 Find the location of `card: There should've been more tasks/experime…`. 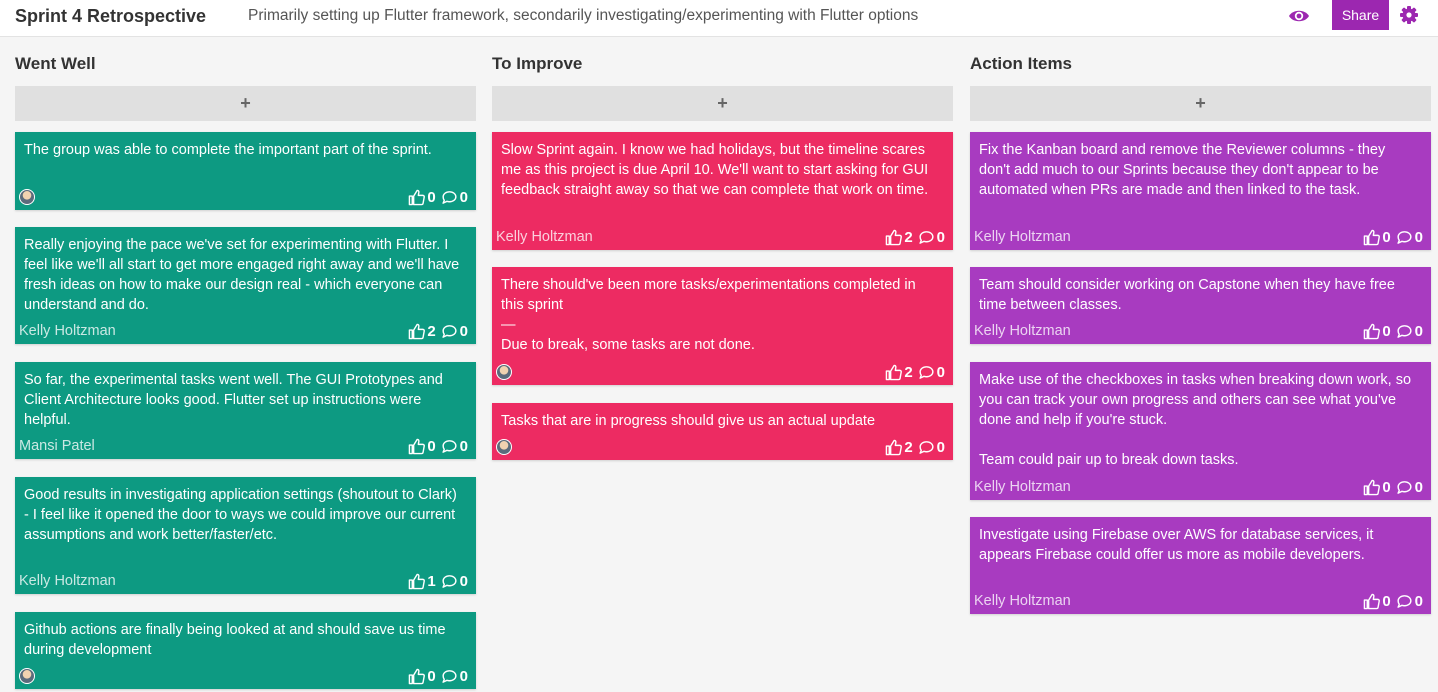

card: There should've been more tasks/experime… is located at coordinates (722, 326).